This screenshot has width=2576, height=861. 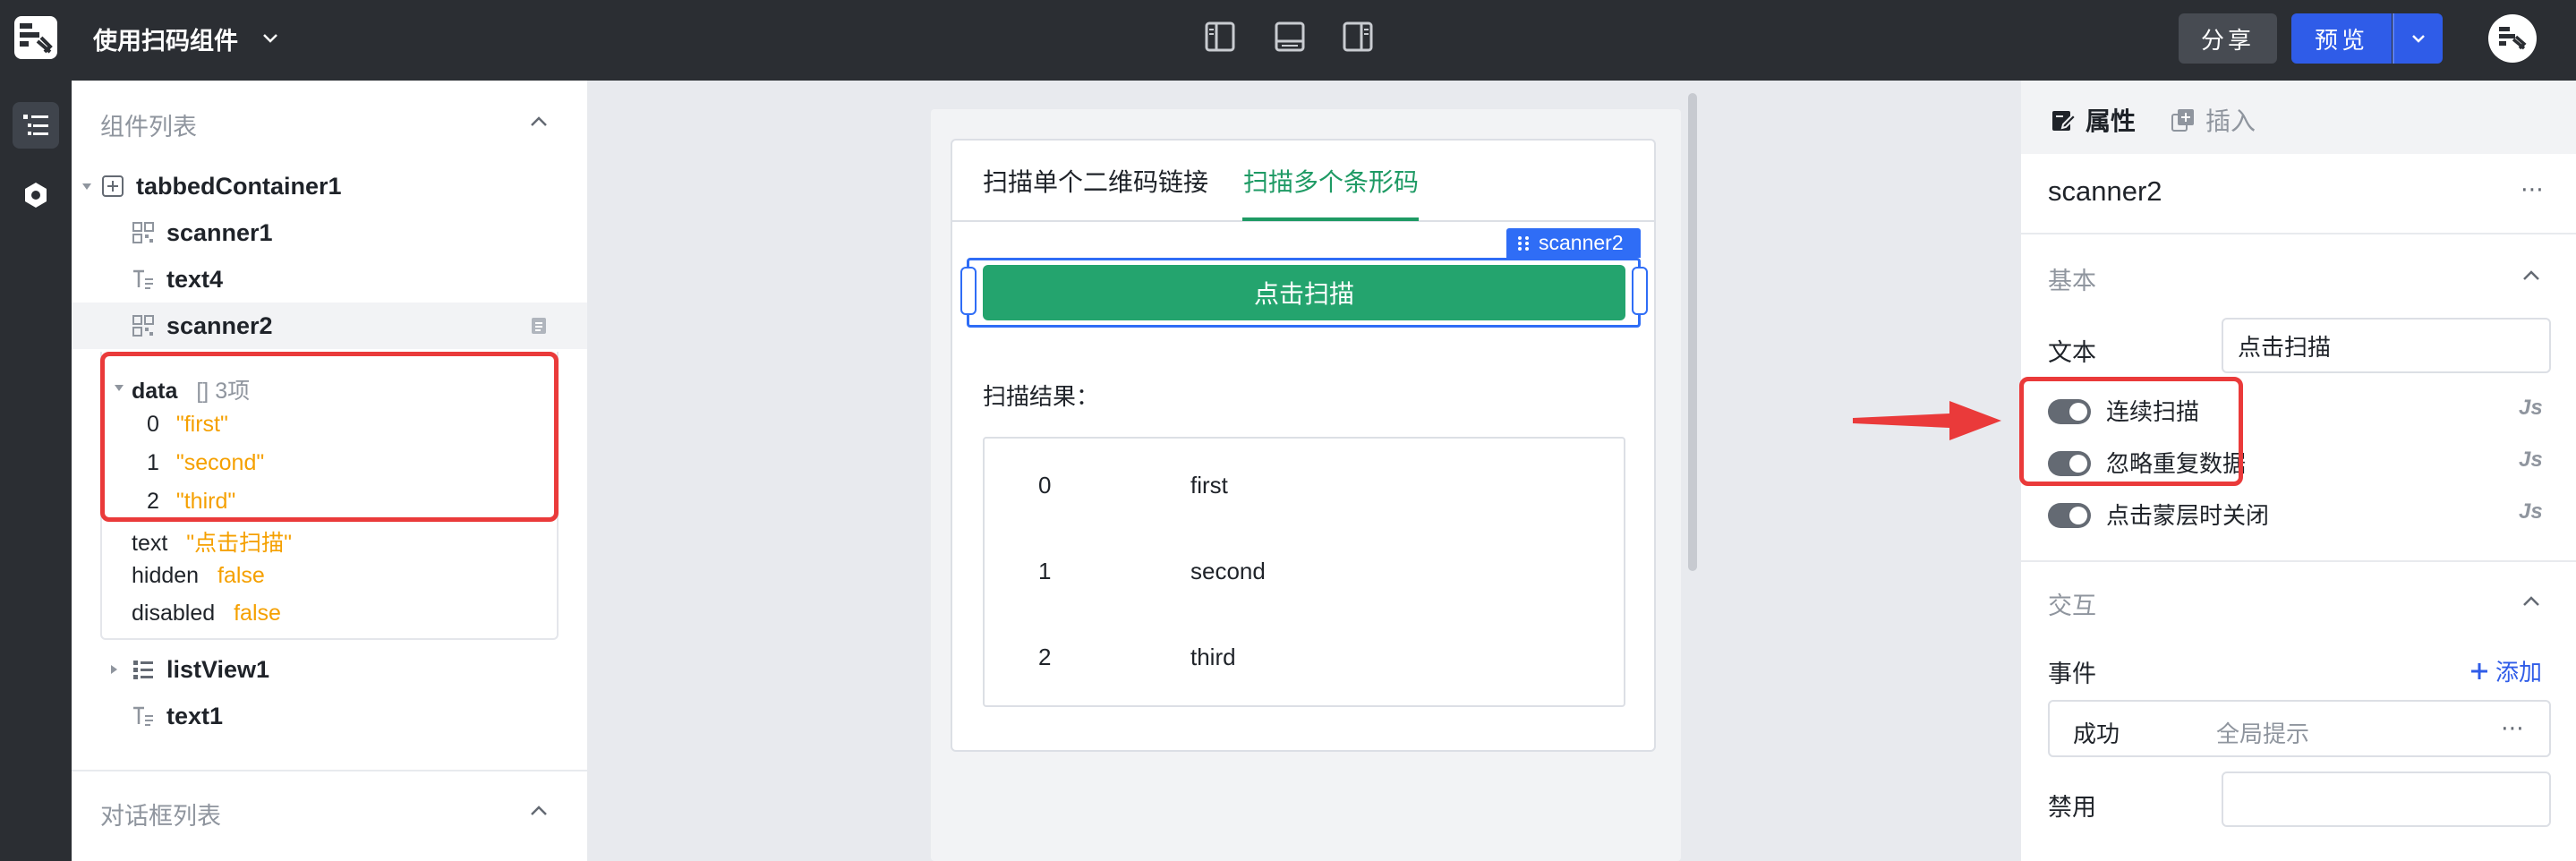 I want to click on component-list-header: 组件列表, so click(x=148, y=127).